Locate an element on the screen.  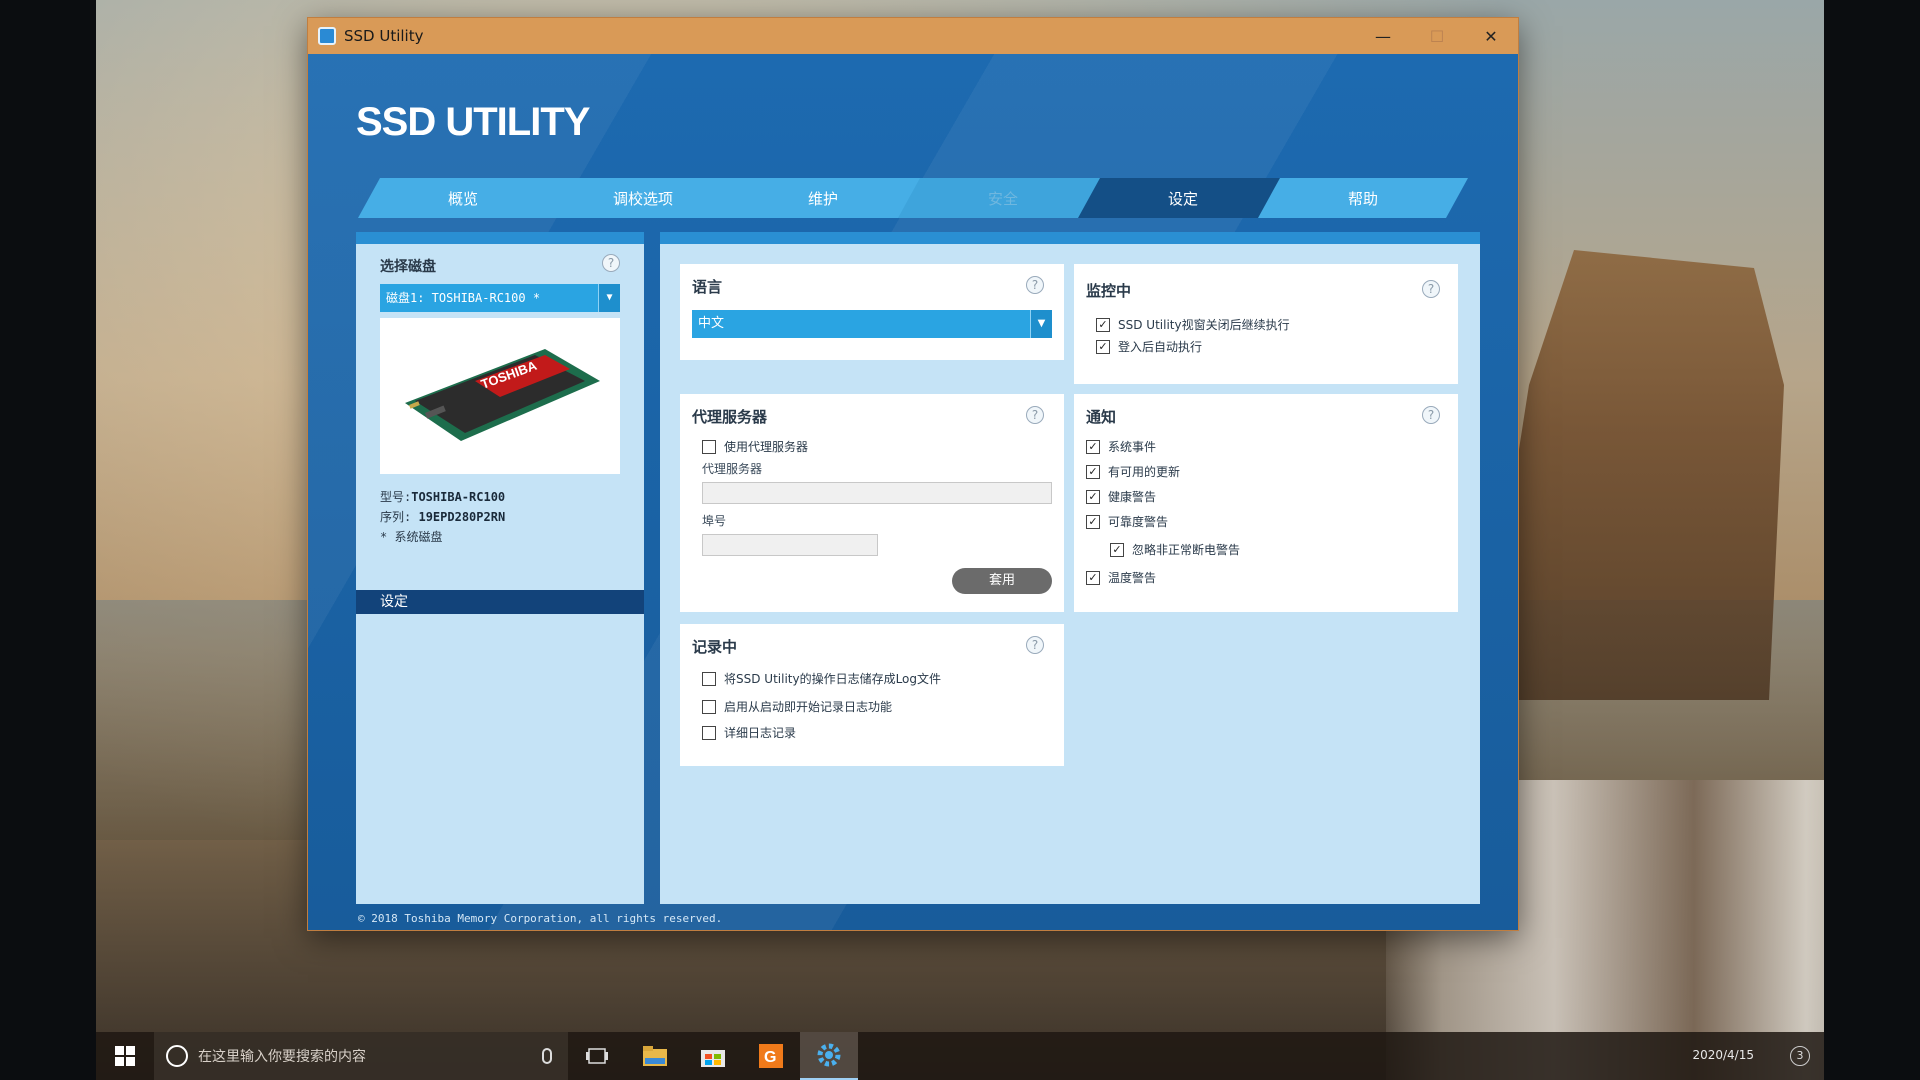
language-card: 语言 ? 中文 ▼ is located at coordinates (872, 312).